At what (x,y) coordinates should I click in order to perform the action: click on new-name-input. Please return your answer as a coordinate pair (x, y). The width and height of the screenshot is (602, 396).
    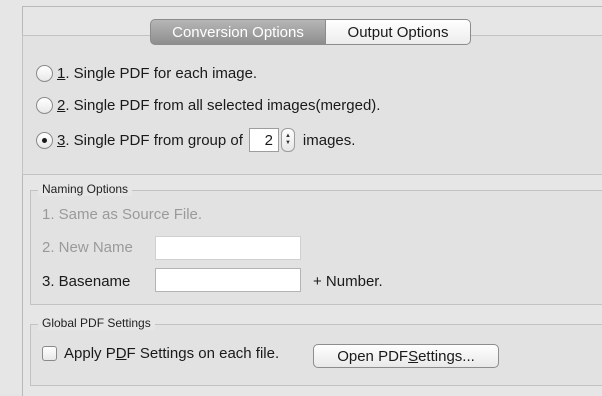
    Looking at the image, I should click on (228, 248).